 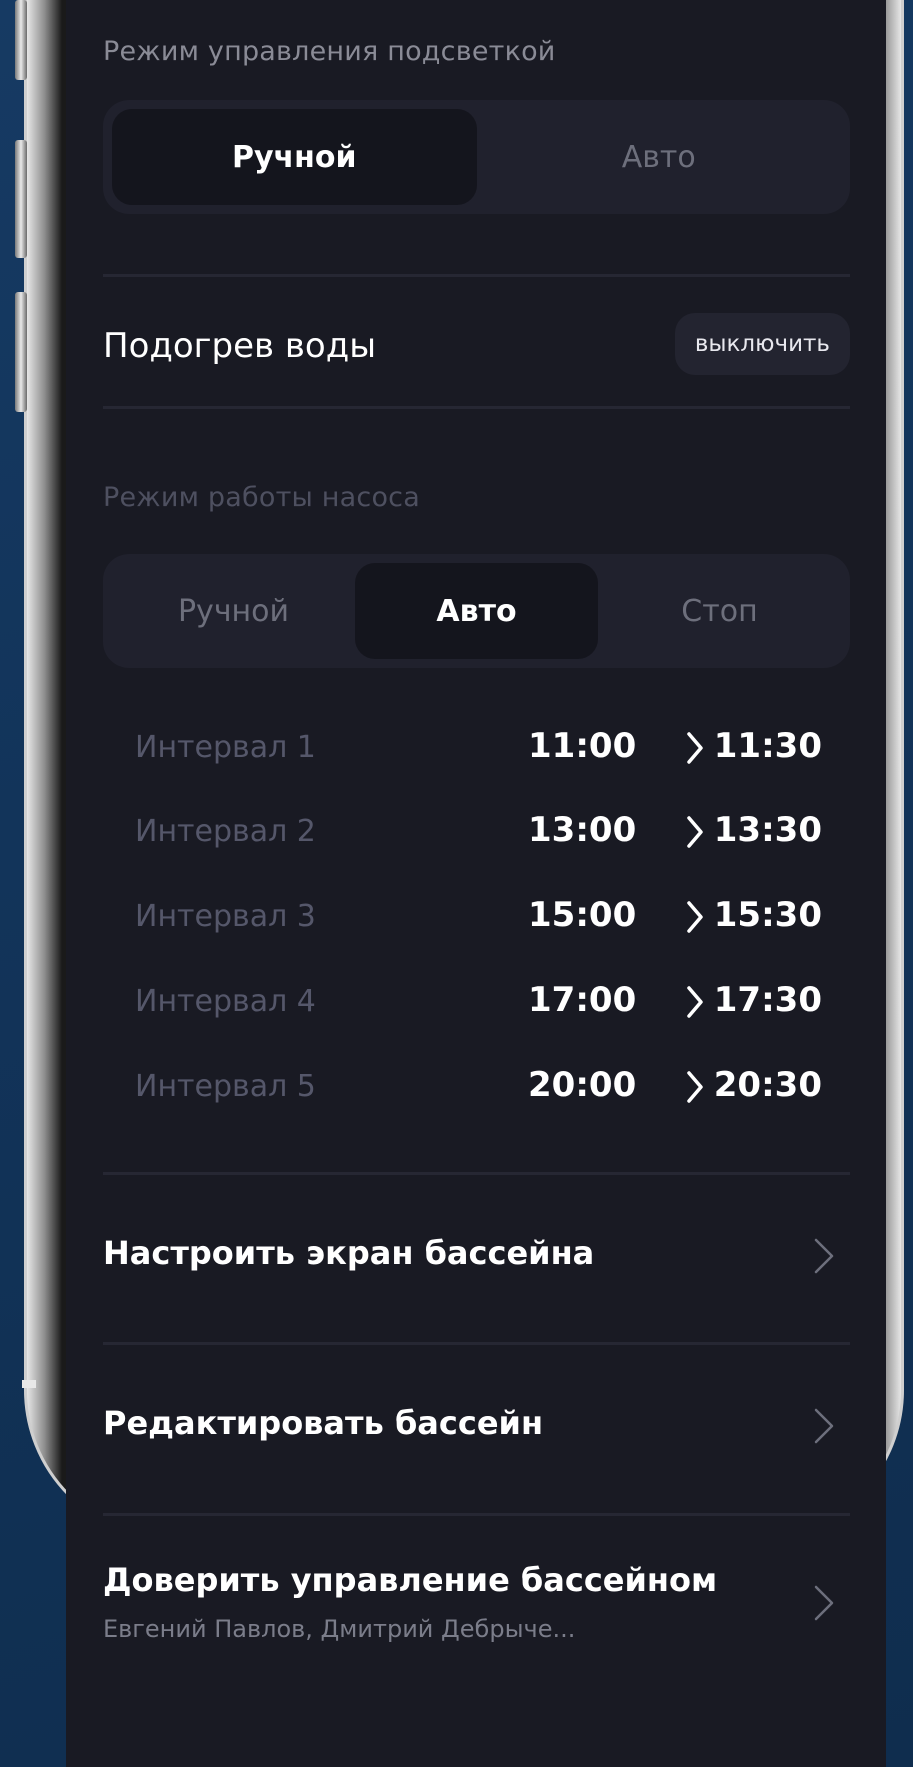 I want to click on volume-up-button, so click(x=21, y=199).